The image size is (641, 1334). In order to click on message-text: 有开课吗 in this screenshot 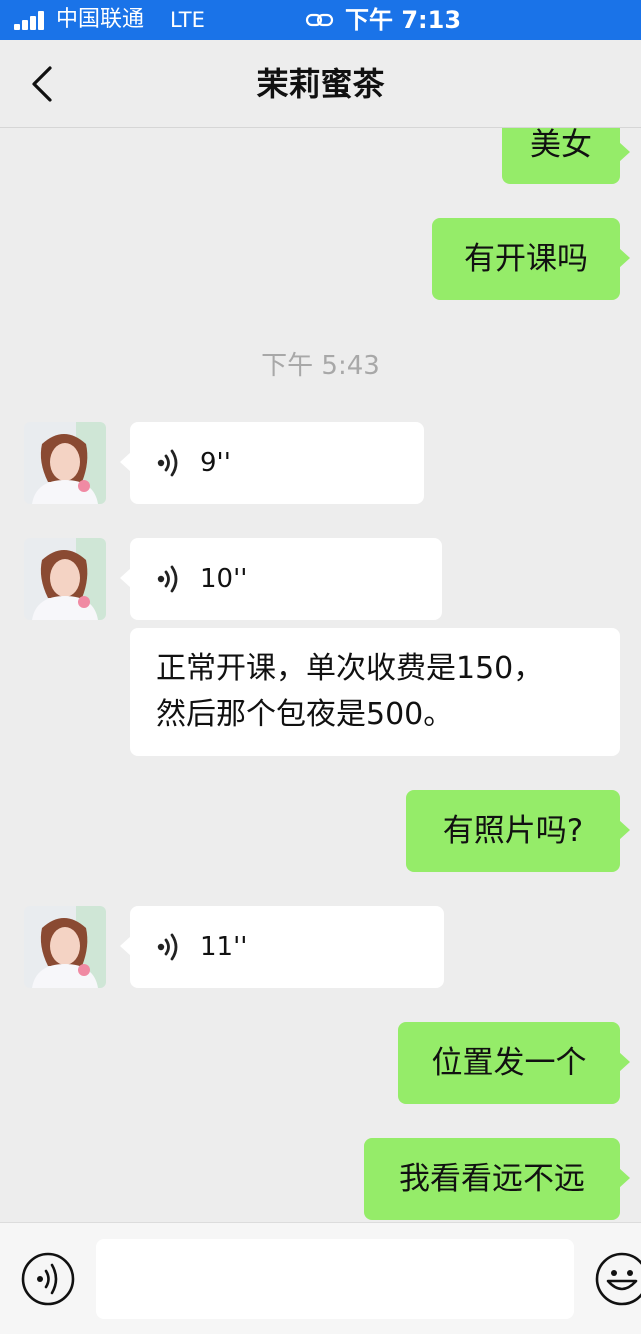, I will do `click(526, 259)`.